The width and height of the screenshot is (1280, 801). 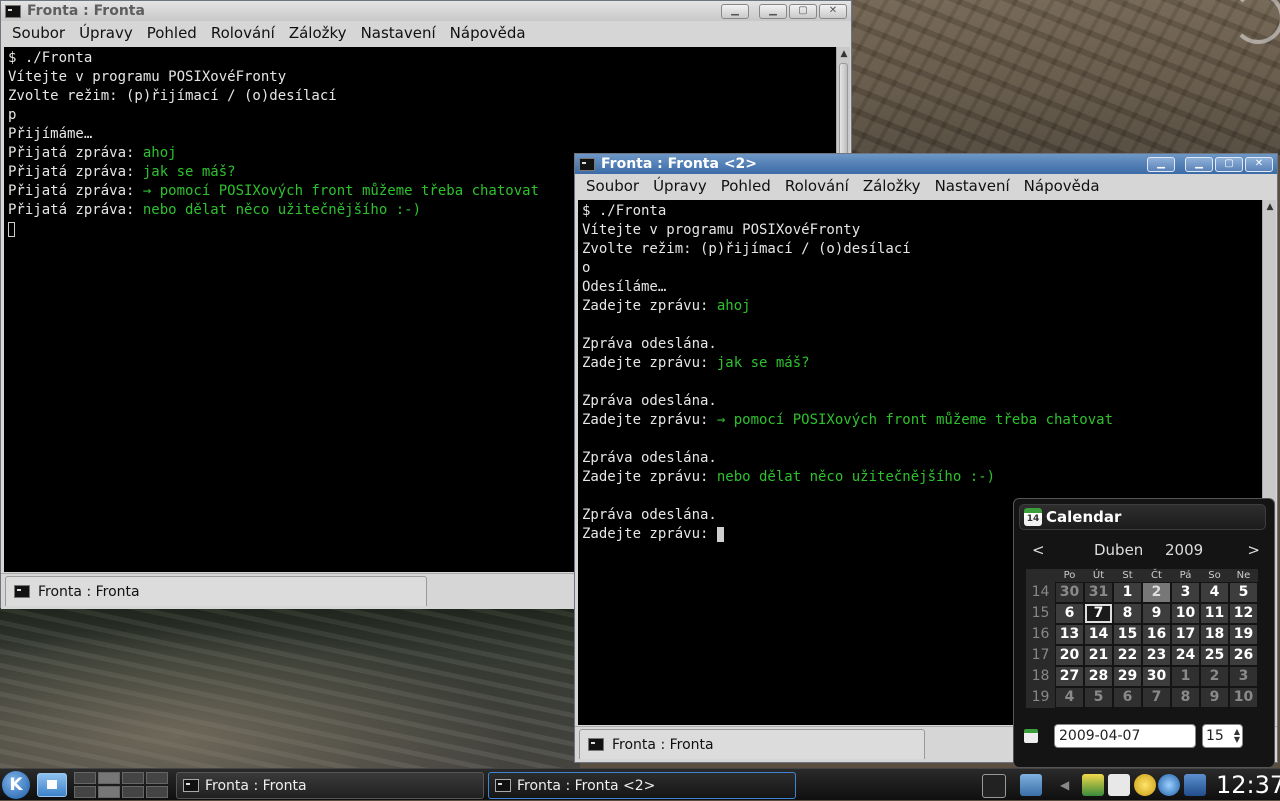 I want to click on calendar-day: 13, so click(x=1069, y=634).